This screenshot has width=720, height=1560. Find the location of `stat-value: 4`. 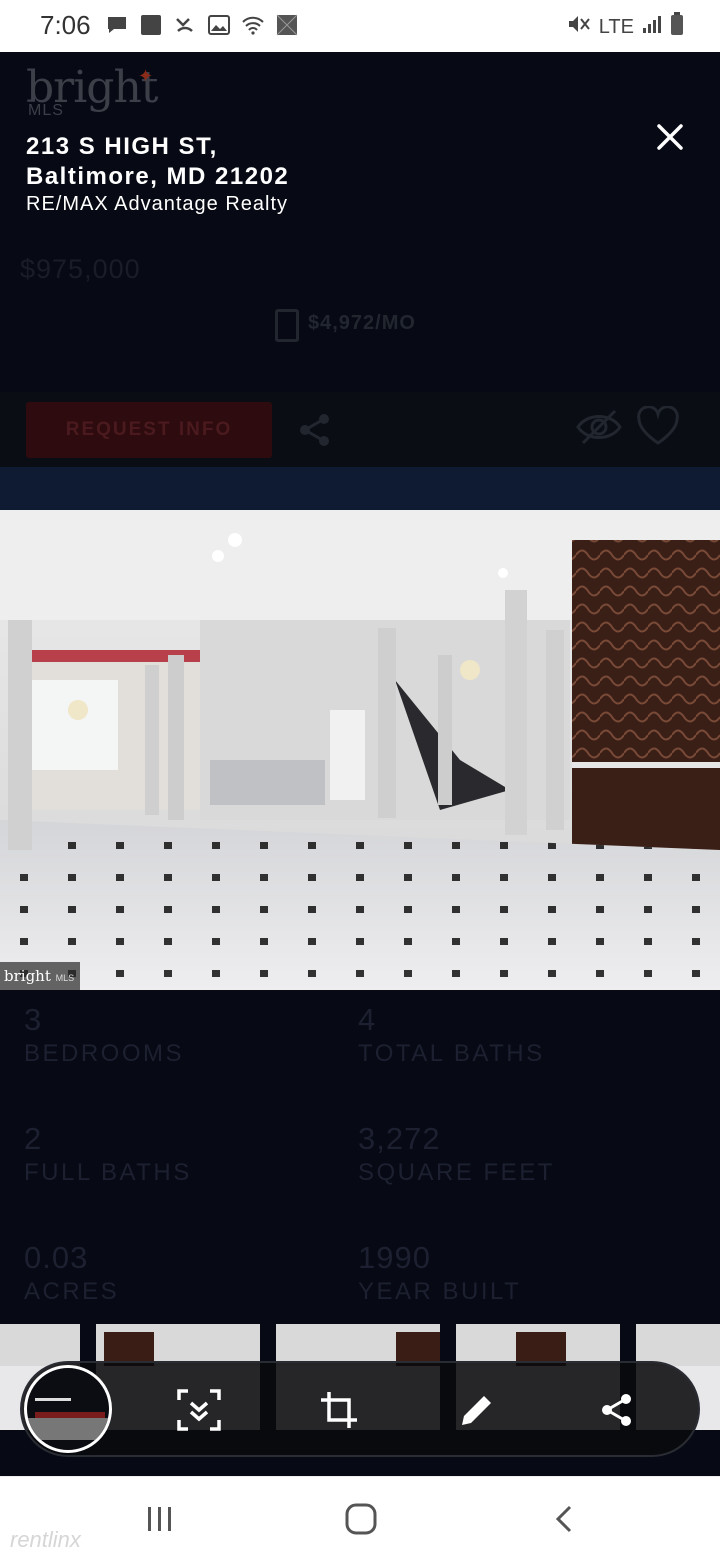

stat-value: 4 is located at coordinates (367, 1019).